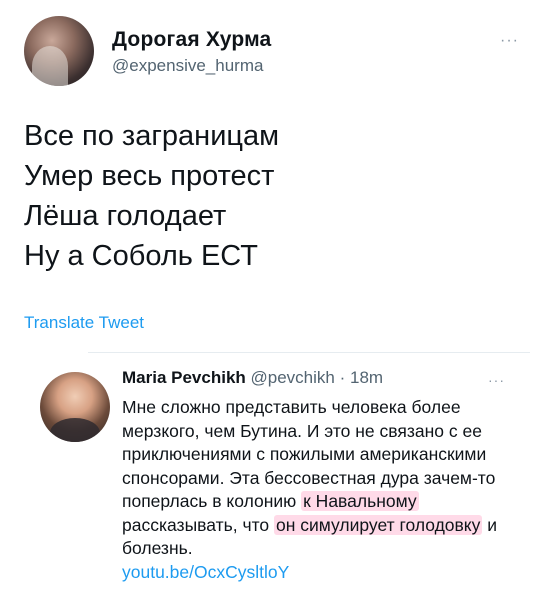 This screenshot has height=600, width=547. Describe the element at coordinates (198, 524) in the screenshot. I see `quoted-text-segment: рассказывать, что` at that location.